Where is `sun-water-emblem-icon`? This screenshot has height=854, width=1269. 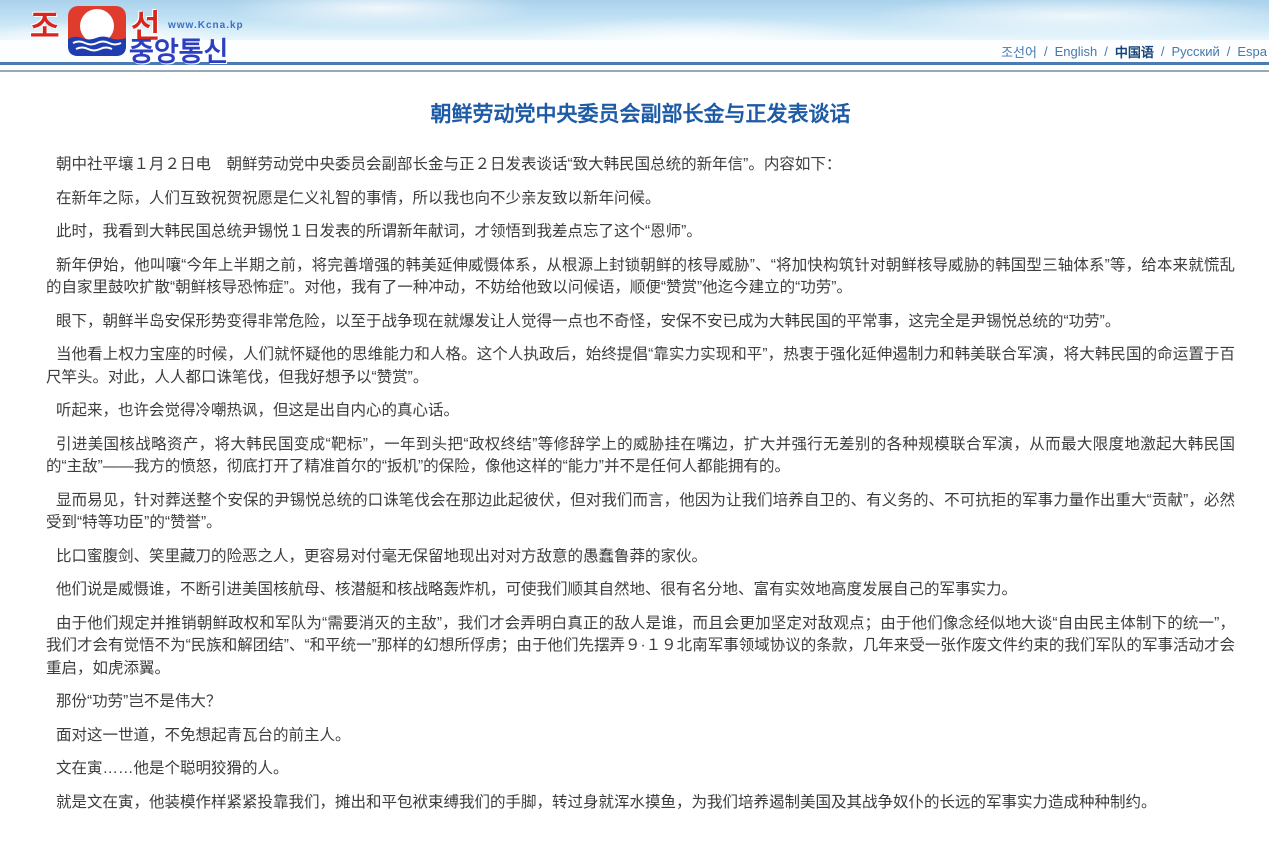
sun-water-emblem-icon is located at coordinates (97, 31).